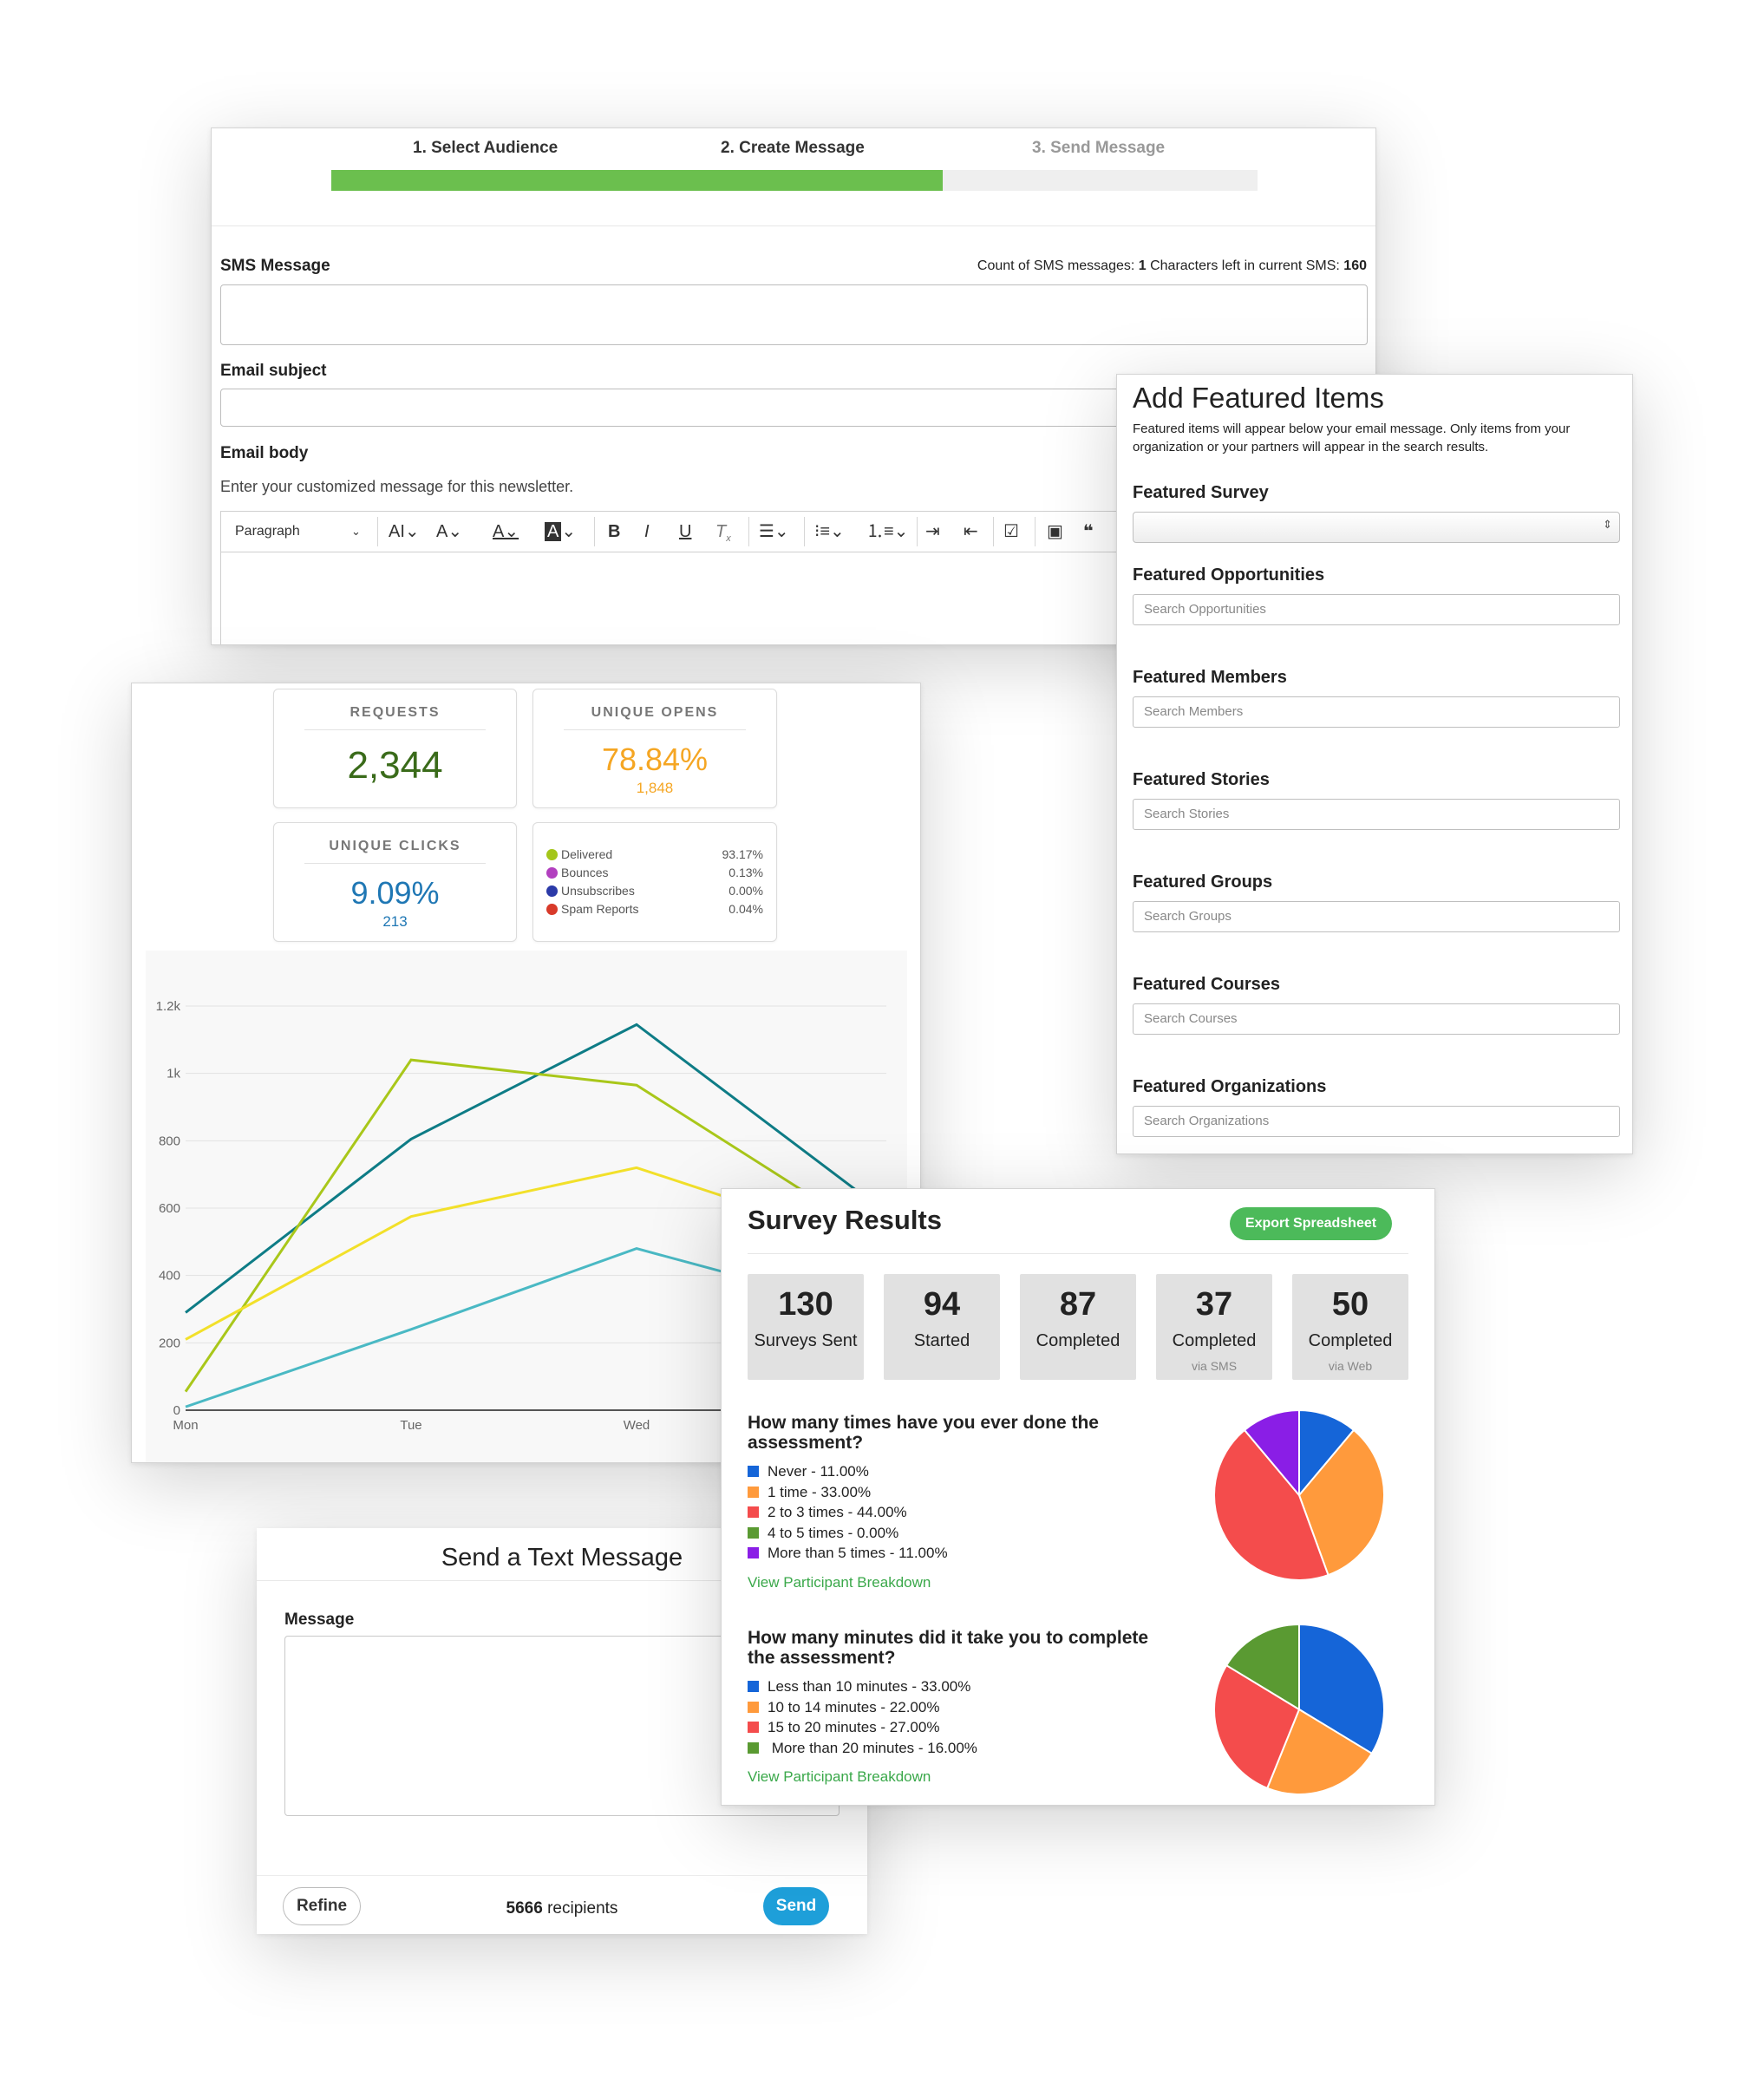 The height and width of the screenshot is (2091, 1764). I want to click on email-body-label: Email body, so click(264, 453).